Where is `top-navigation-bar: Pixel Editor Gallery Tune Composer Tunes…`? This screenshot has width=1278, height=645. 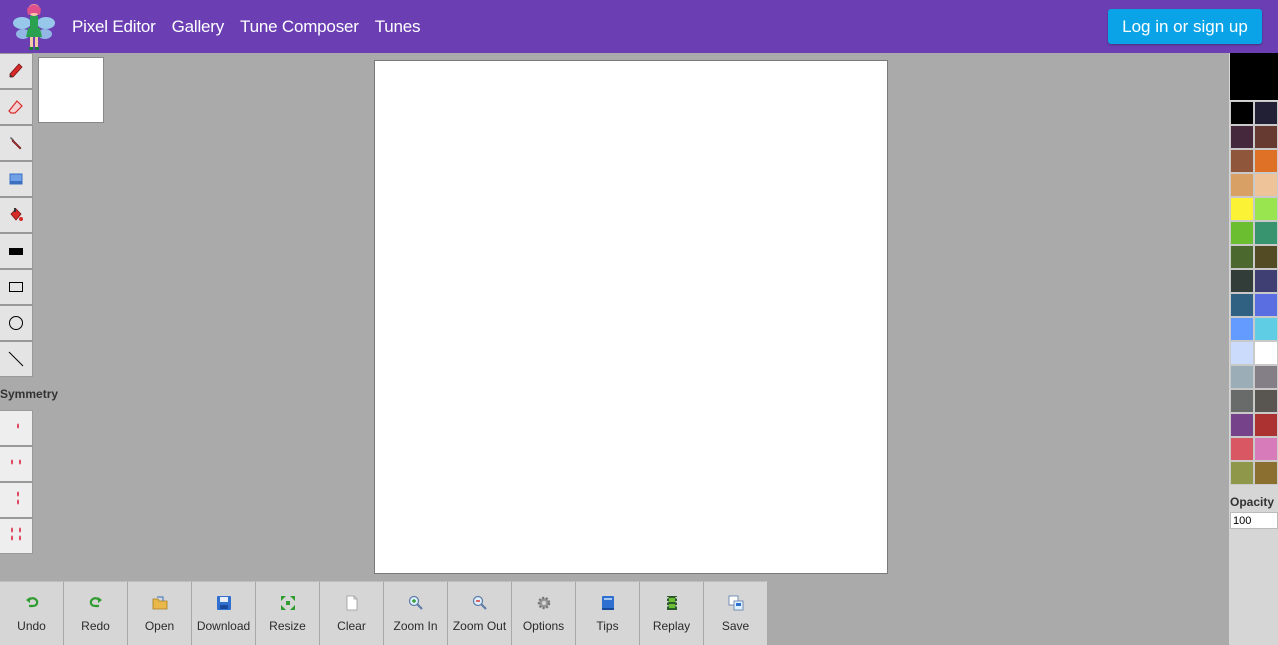
top-navigation-bar: Pixel Editor Gallery Tune Composer Tunes… is located at coordinates (639, 26).